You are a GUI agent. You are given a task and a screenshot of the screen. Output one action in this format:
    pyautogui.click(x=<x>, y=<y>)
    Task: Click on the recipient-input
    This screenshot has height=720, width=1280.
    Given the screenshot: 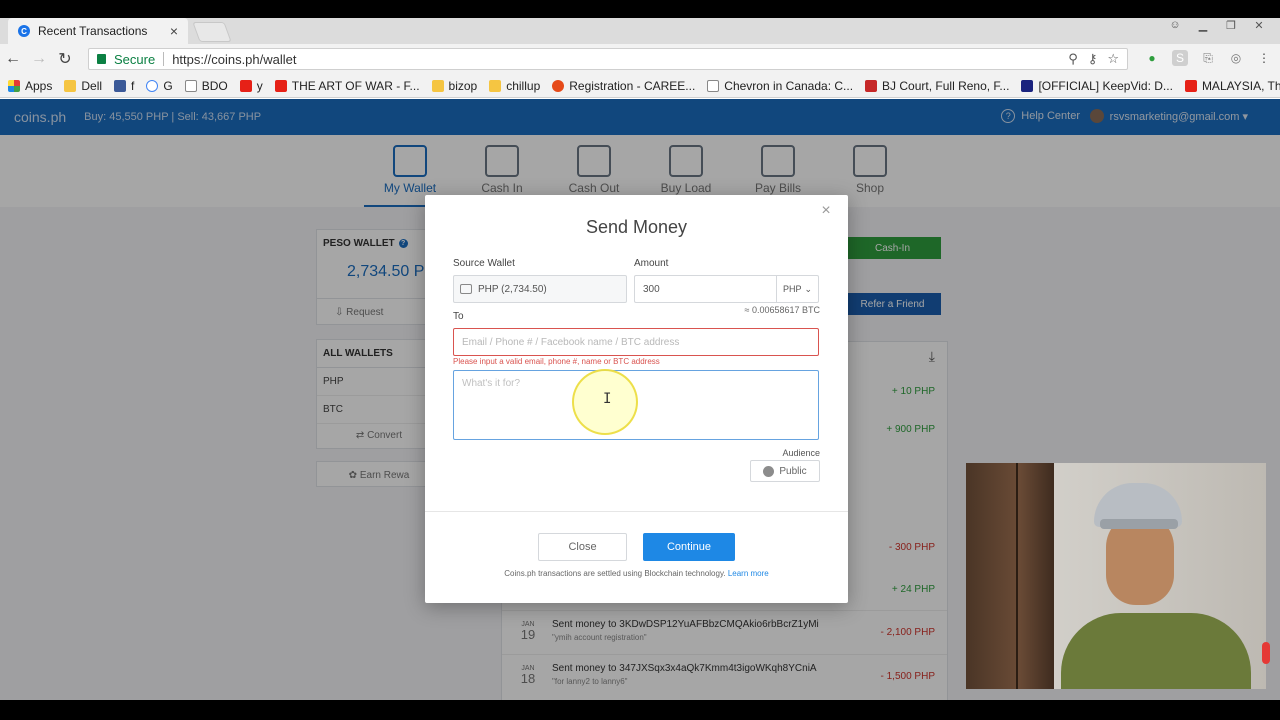 What is the action you would take?
    pyautogui.click(x=636, y=342)
    